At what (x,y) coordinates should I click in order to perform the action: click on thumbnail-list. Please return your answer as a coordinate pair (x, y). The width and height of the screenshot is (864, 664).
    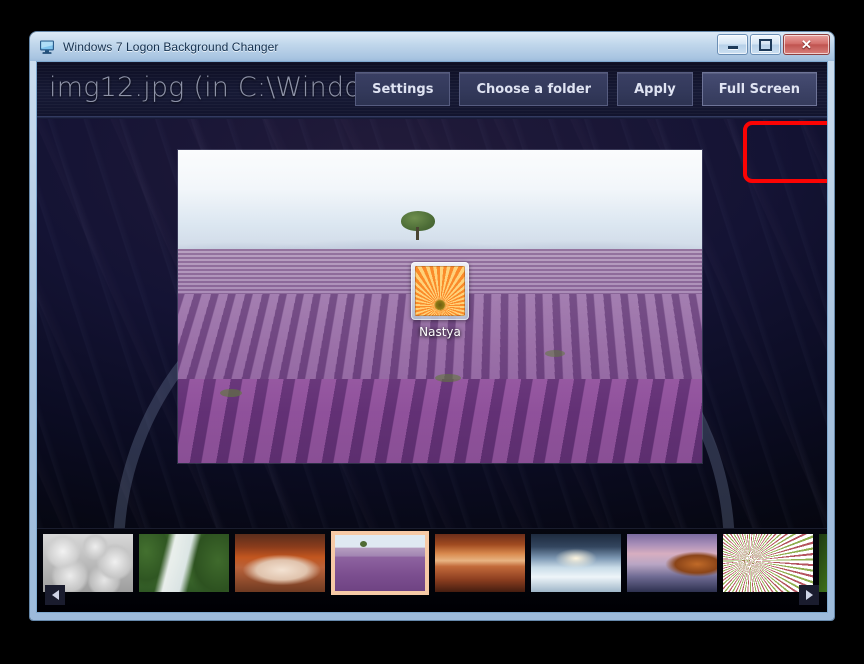
    Looking at the image, I should click on (432, 563).